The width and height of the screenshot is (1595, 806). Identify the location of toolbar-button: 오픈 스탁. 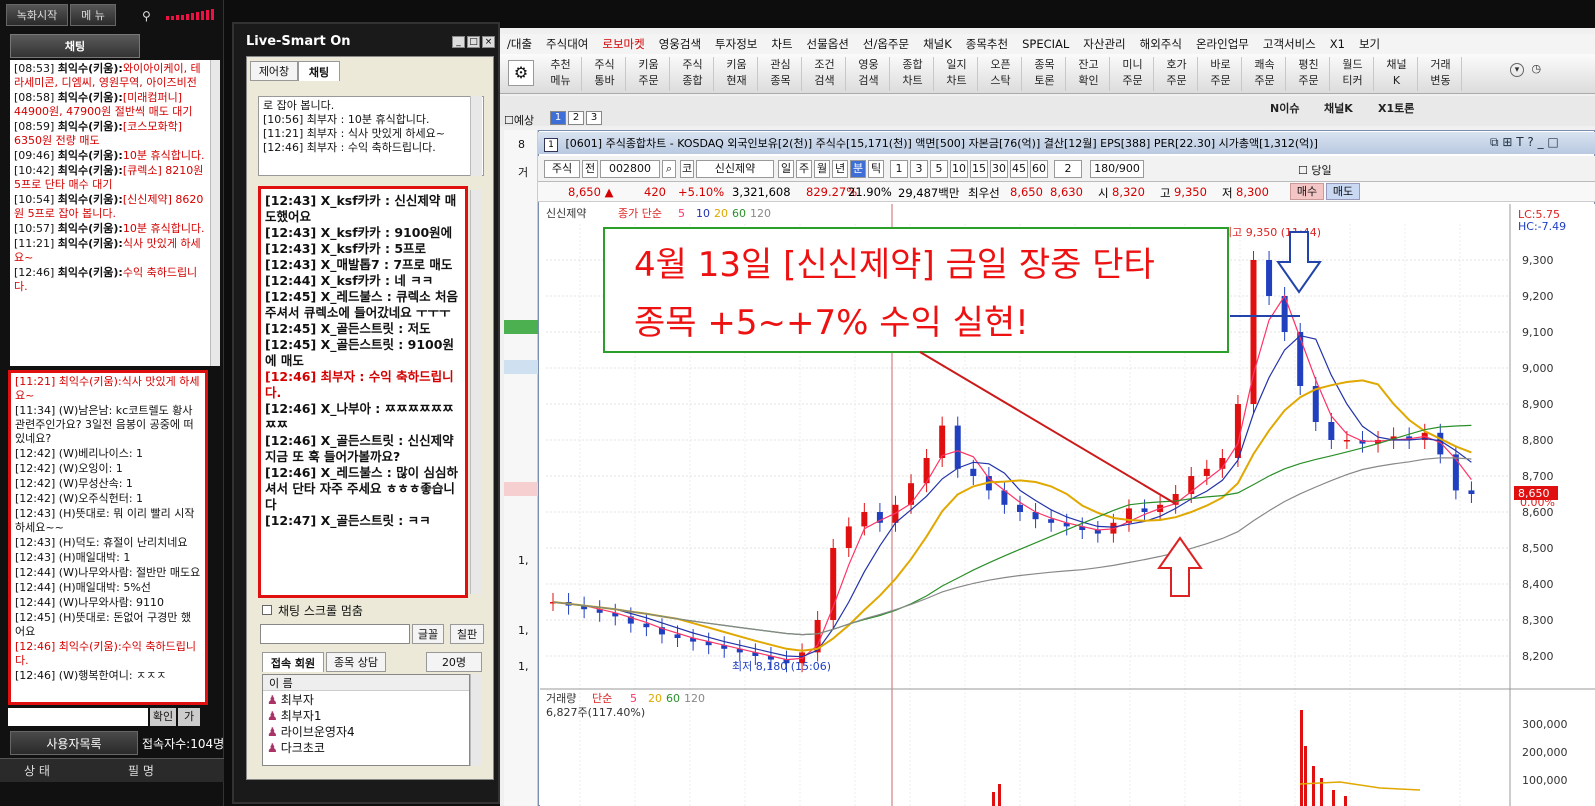
(1001, 74).